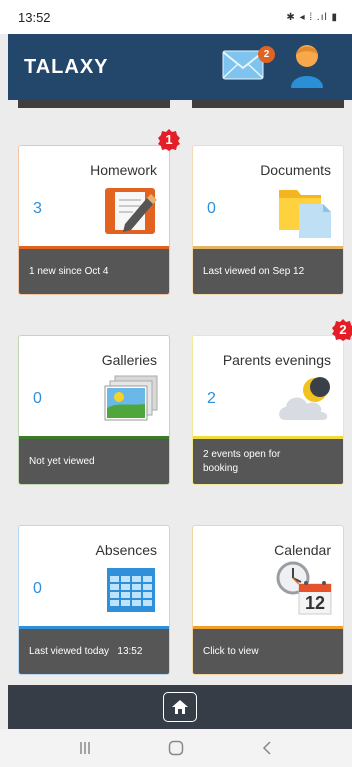  Describe the element at coordinates (302, 550) in the screenshot. I see `tile-title: Calendar` at that location.